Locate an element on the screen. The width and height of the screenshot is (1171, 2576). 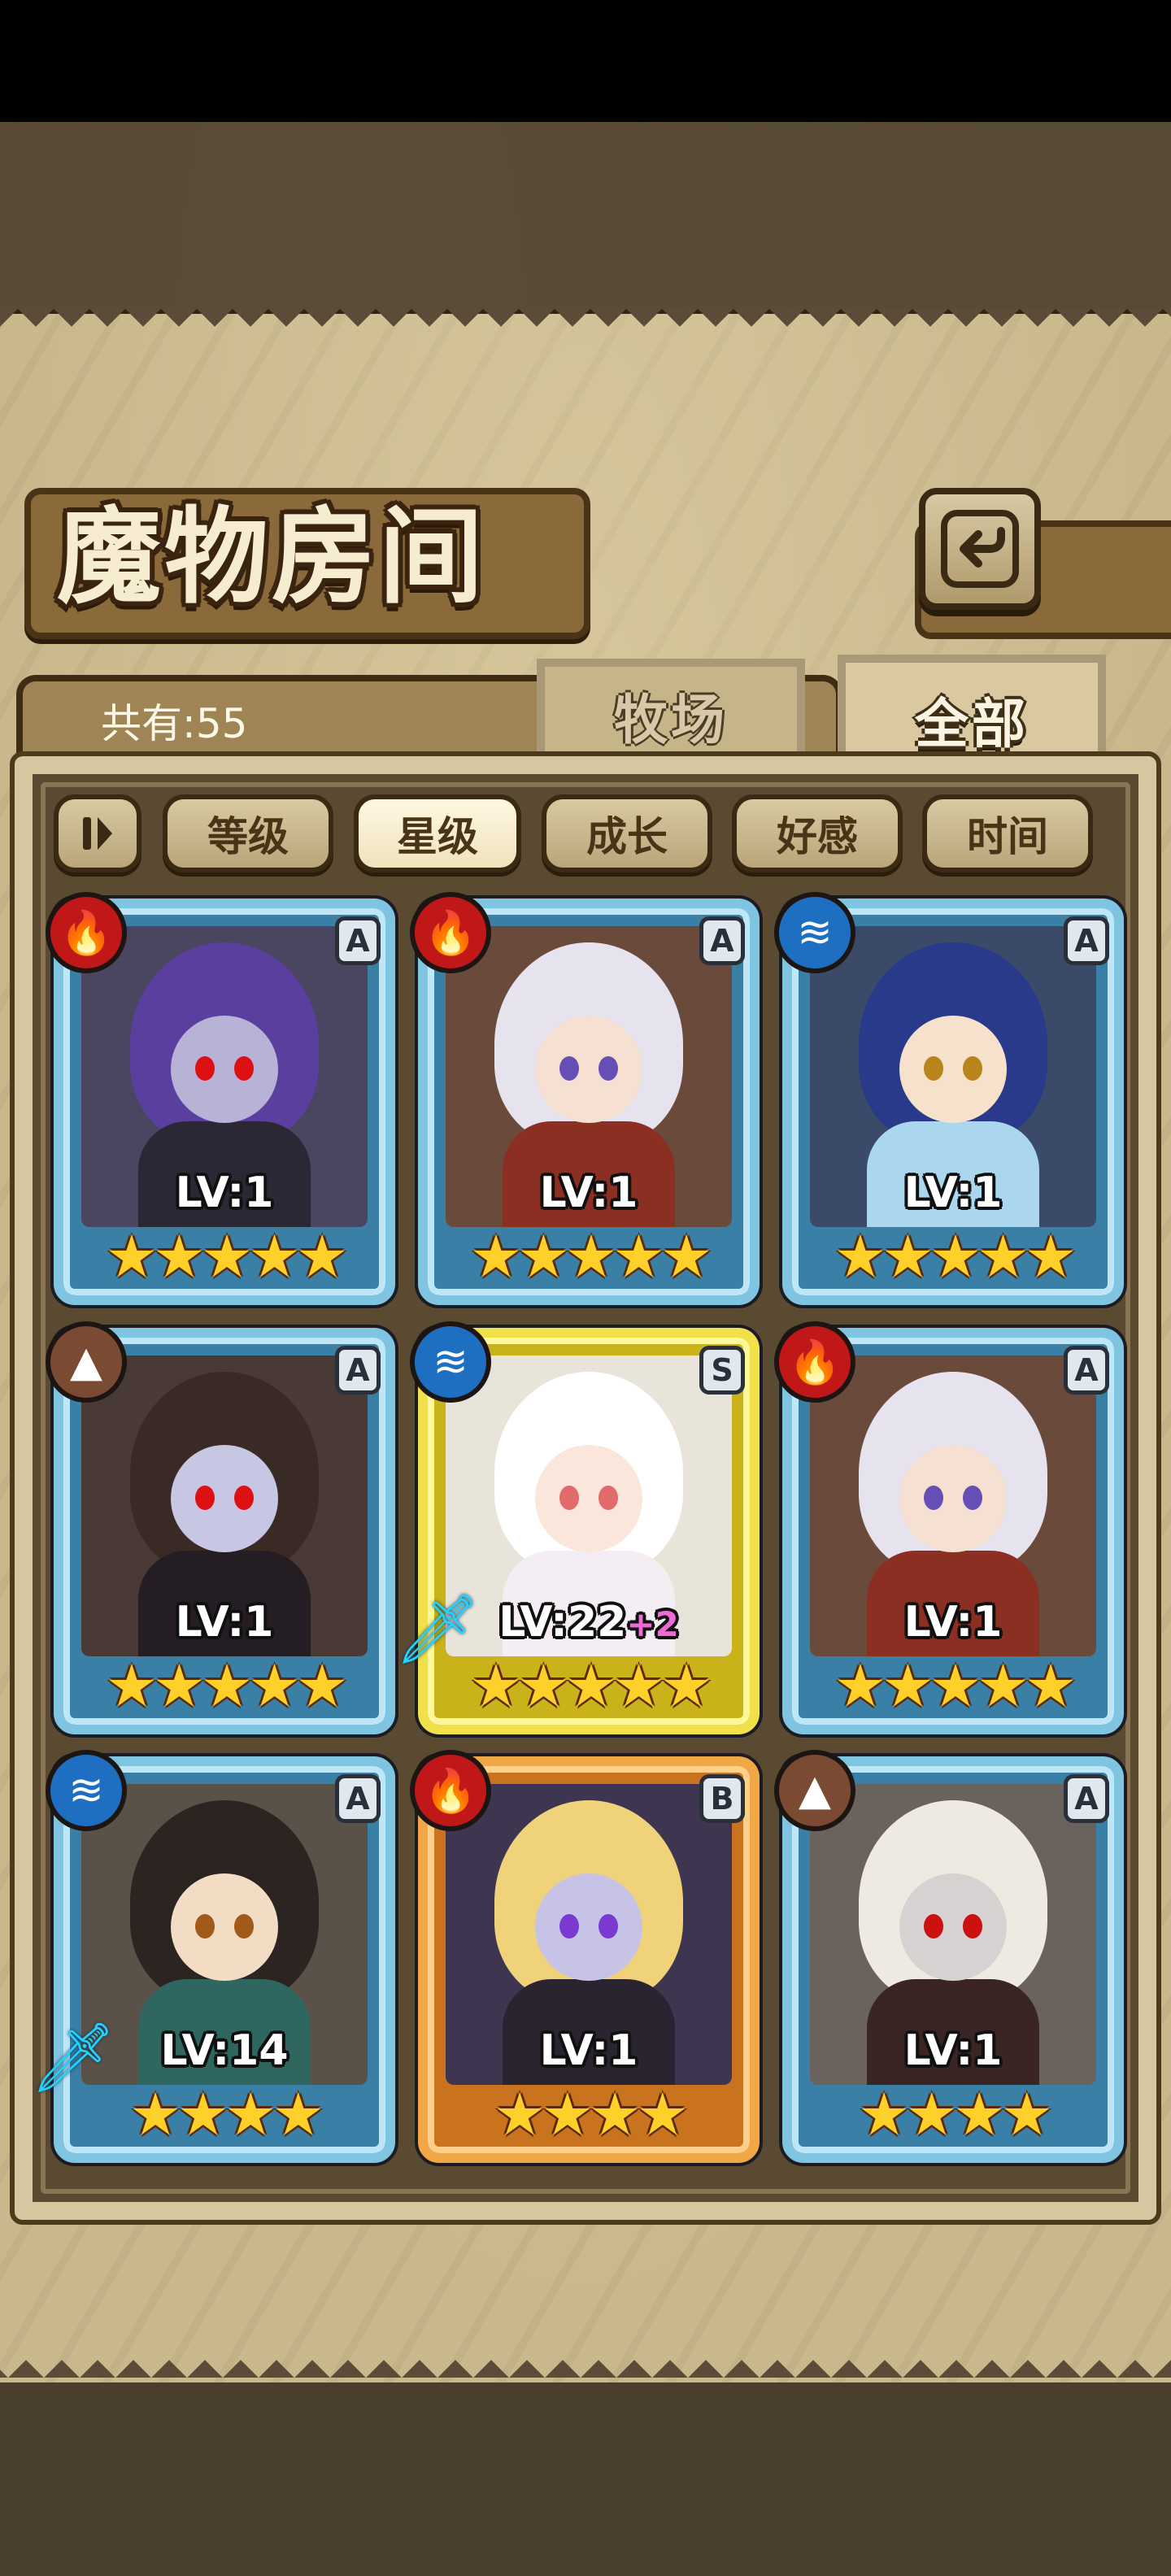
back-arrow-icon is located at coordinates (980, 549).